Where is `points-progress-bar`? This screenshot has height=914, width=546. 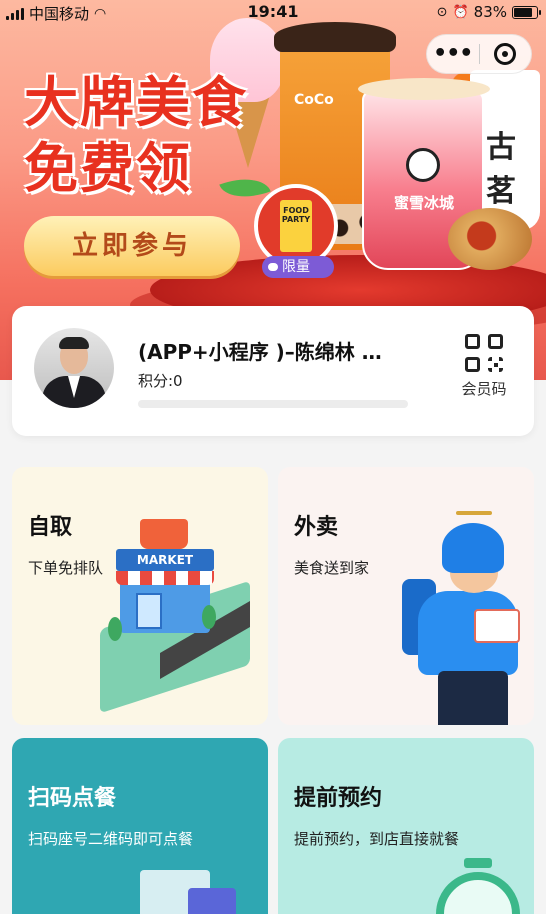
points-progress-bar is located at coordinates (273, 404).